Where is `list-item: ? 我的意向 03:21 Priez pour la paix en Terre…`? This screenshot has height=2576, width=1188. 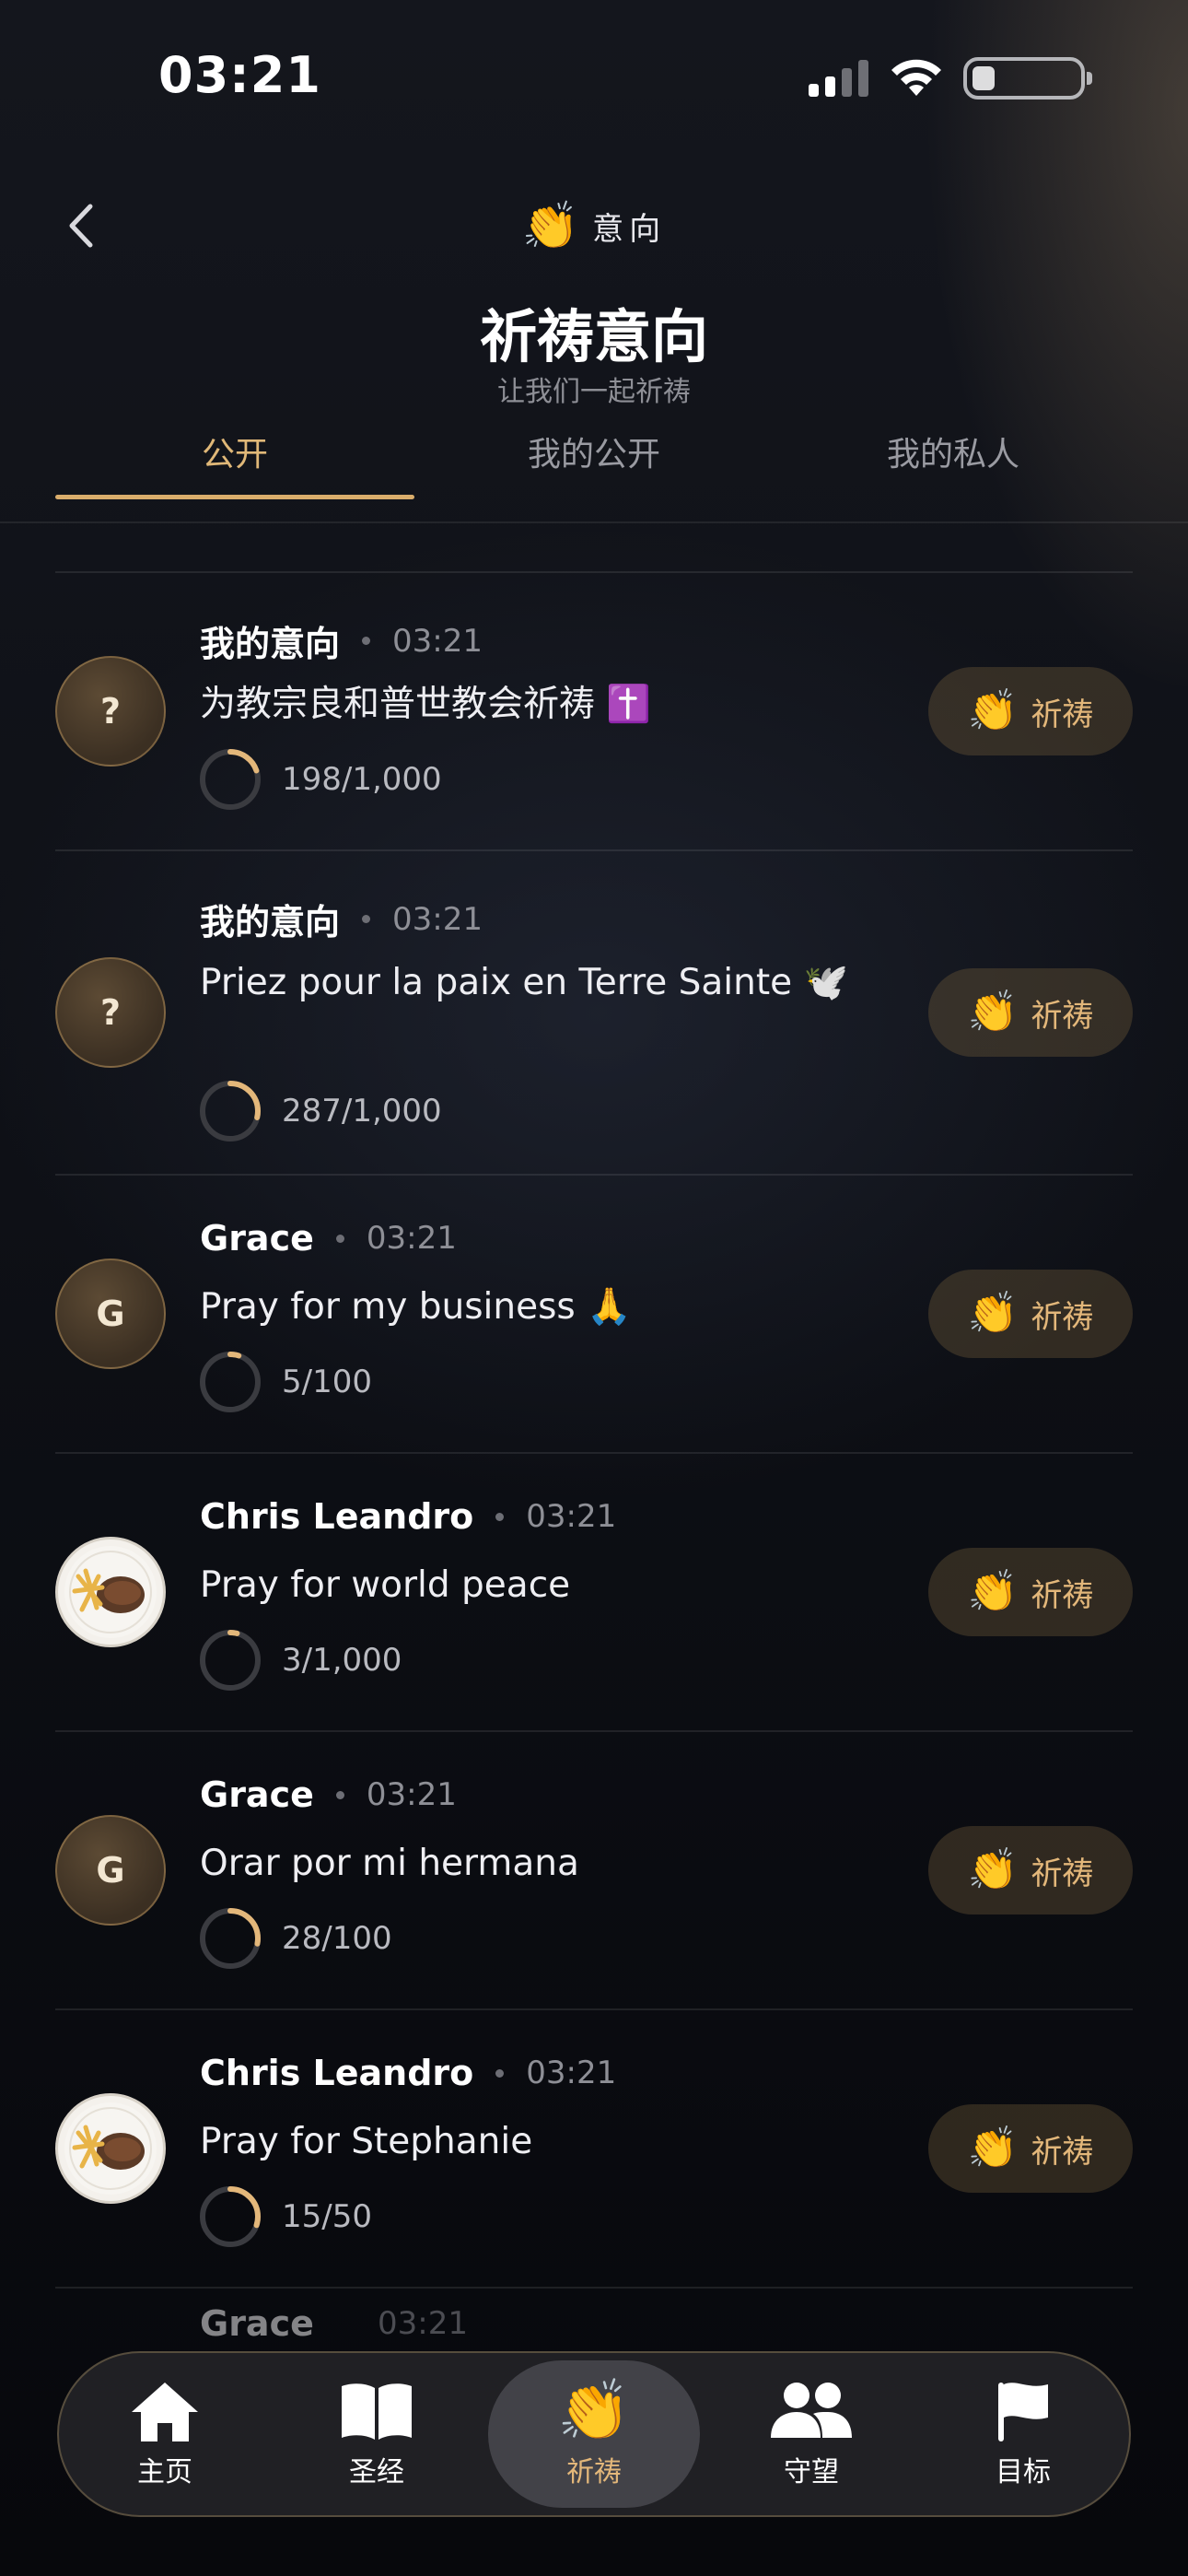 list-item: ? 我的意向 03:21 Priez pour la paix en Terre… is located at coordinates (594, 1011).